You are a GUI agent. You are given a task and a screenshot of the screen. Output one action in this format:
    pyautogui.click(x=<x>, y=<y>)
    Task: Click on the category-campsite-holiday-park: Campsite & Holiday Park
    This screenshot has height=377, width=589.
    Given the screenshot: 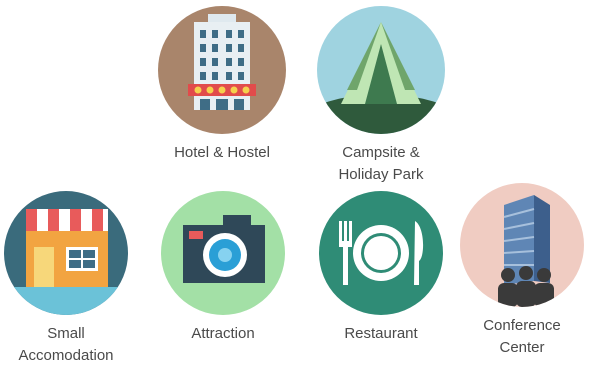 What is the action you would take?
    pyautogui.click(x=381, y=96)
    